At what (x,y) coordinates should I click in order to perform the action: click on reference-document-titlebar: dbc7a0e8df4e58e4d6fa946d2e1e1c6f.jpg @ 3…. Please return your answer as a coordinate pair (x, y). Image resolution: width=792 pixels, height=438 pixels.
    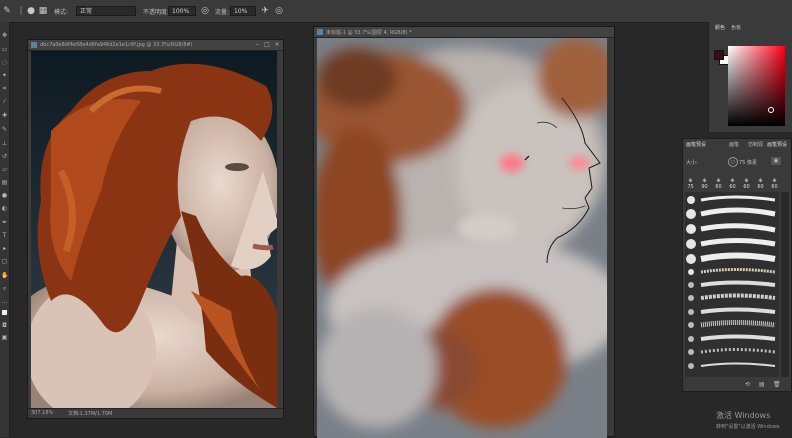
    Looking at the image, I should click on (155, 45).